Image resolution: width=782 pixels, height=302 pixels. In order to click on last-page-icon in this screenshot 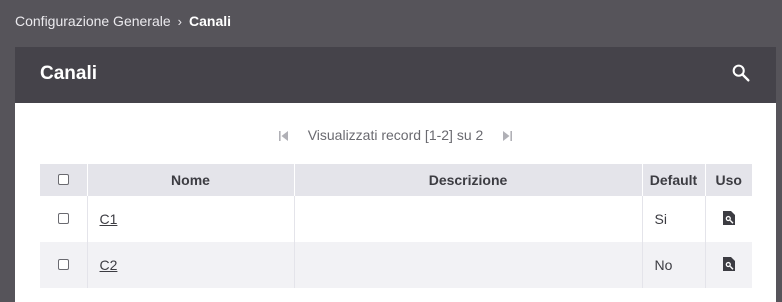, I will do `click(507, 135)`.